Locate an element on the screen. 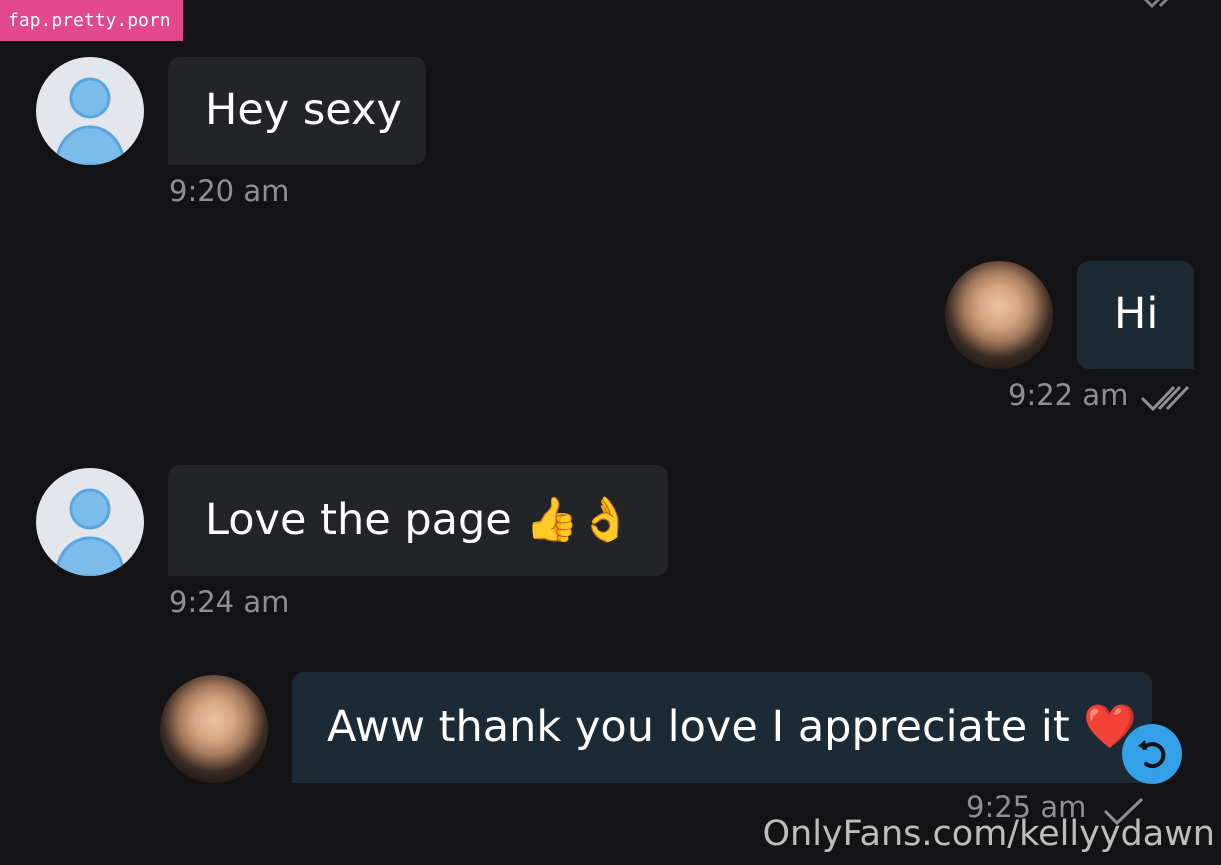 This screenshot has width=1221, height=865. message-bubble: Love the page 👍👌 is located at coordinates (418, 520).